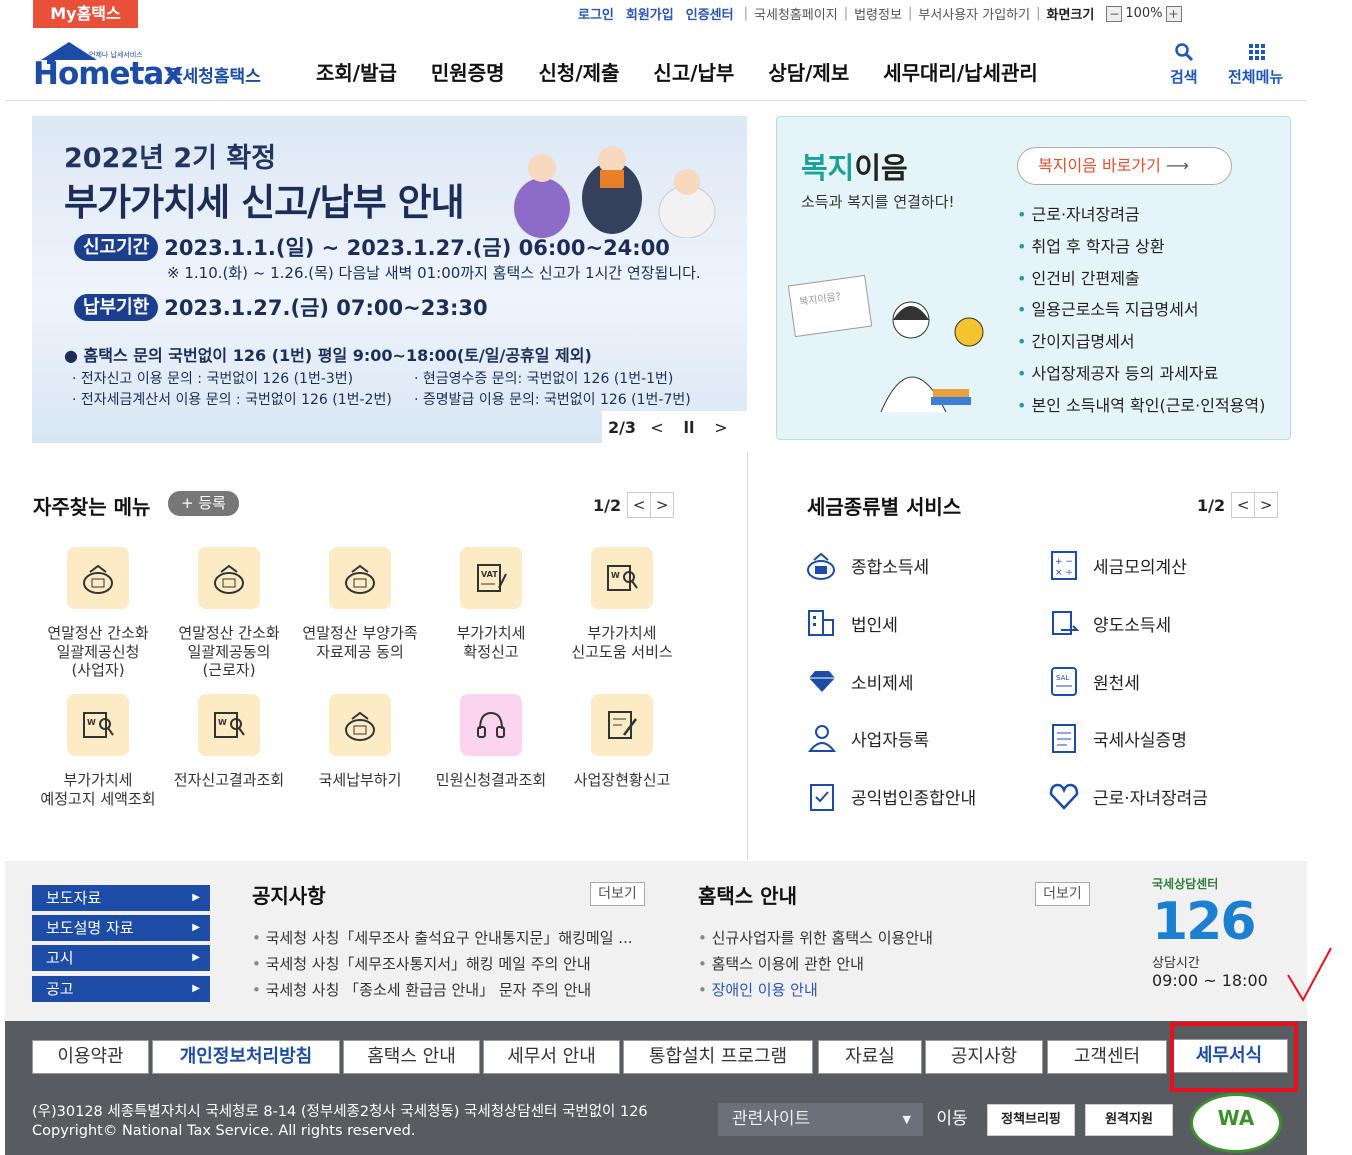  What do you see at coordinates (579, 71) in the screenshot?
I see `nav-application: 신청/제출` at bounding box center [579, 71].